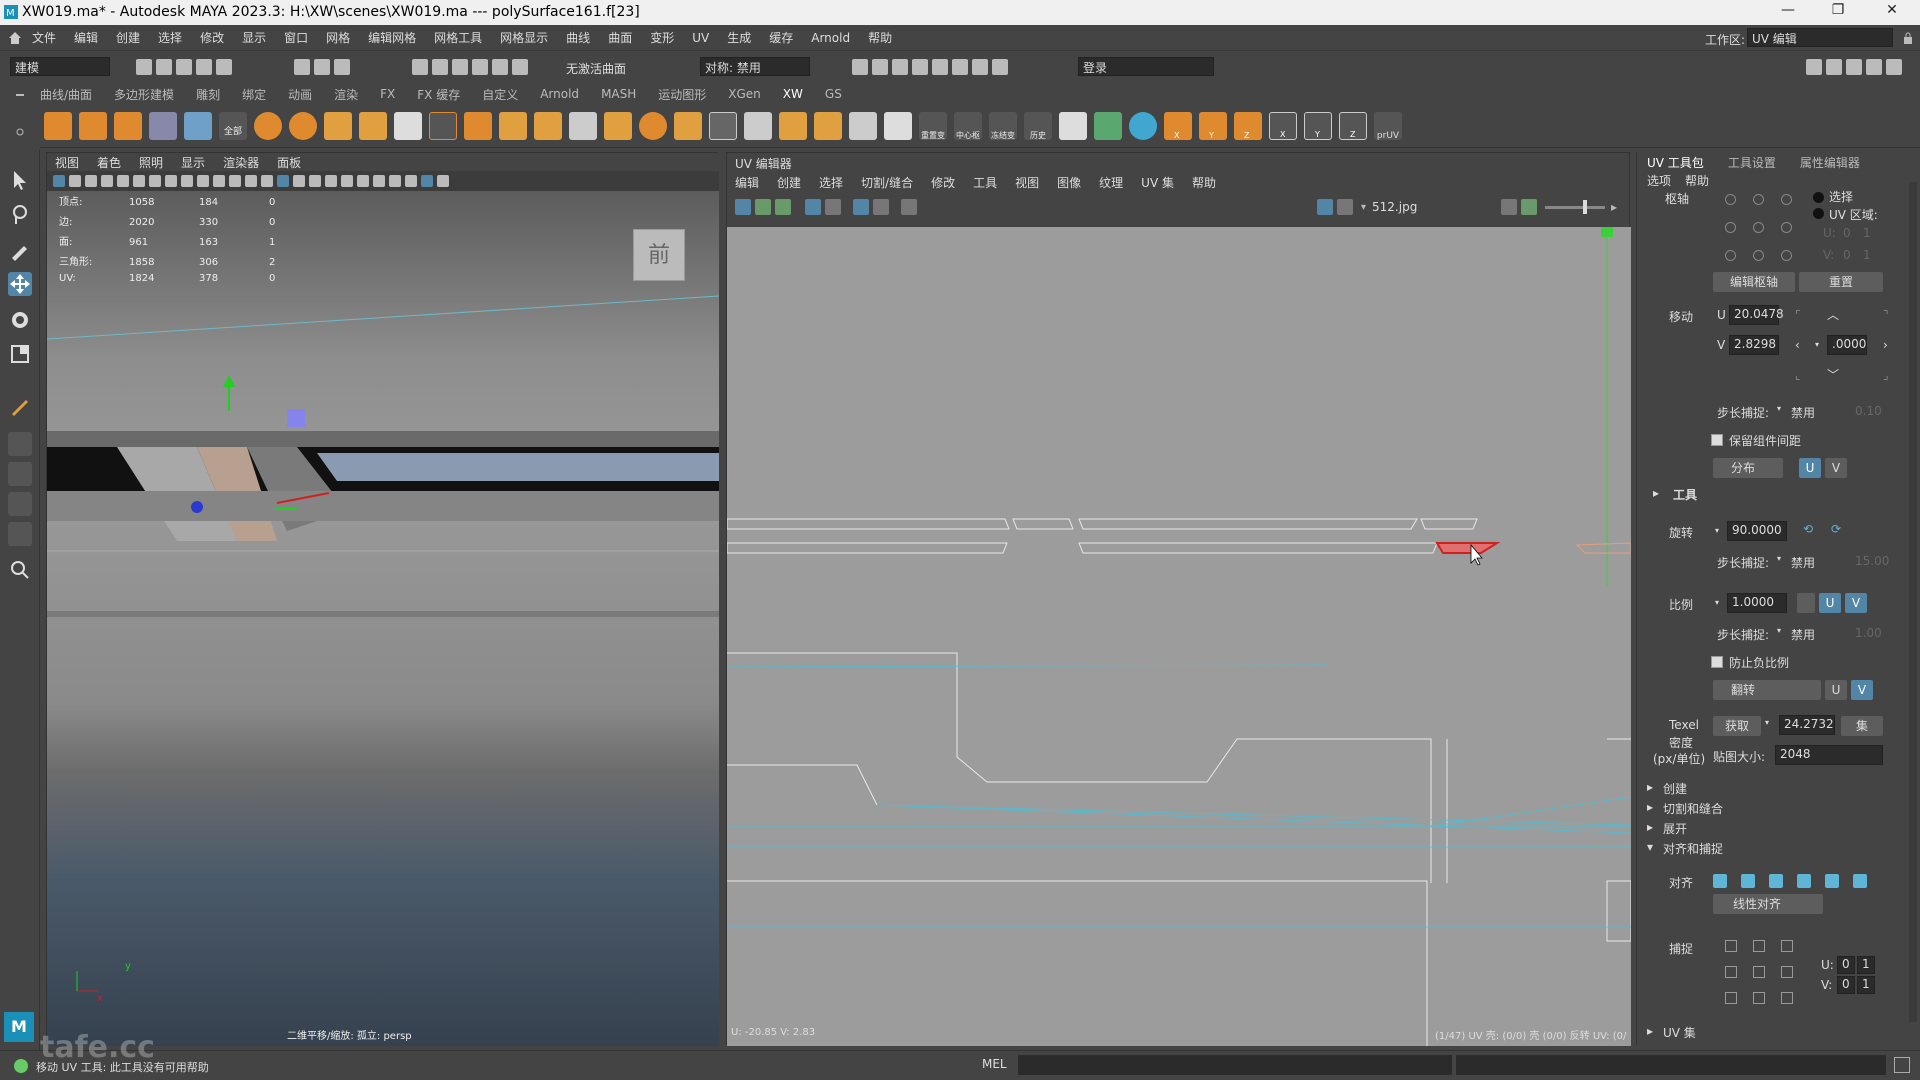 The height and width of the screenshot is (1080, 1920). I want to click on script-editor-icon, so click(1902, 1065).